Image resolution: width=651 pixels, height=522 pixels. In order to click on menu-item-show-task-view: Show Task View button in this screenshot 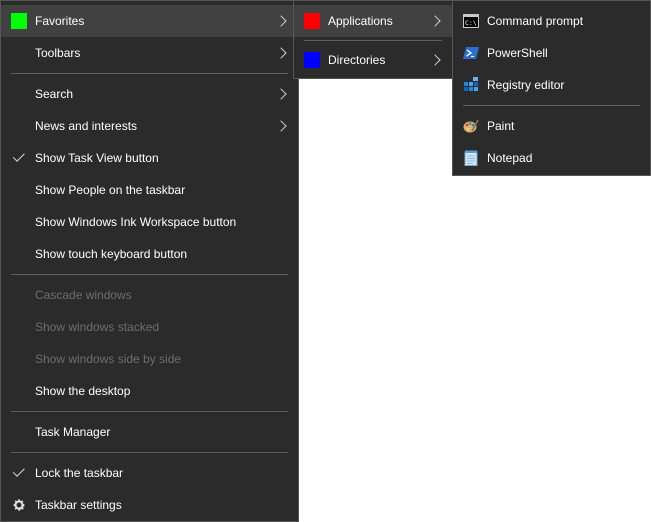, I will do `click(149, 158)`.